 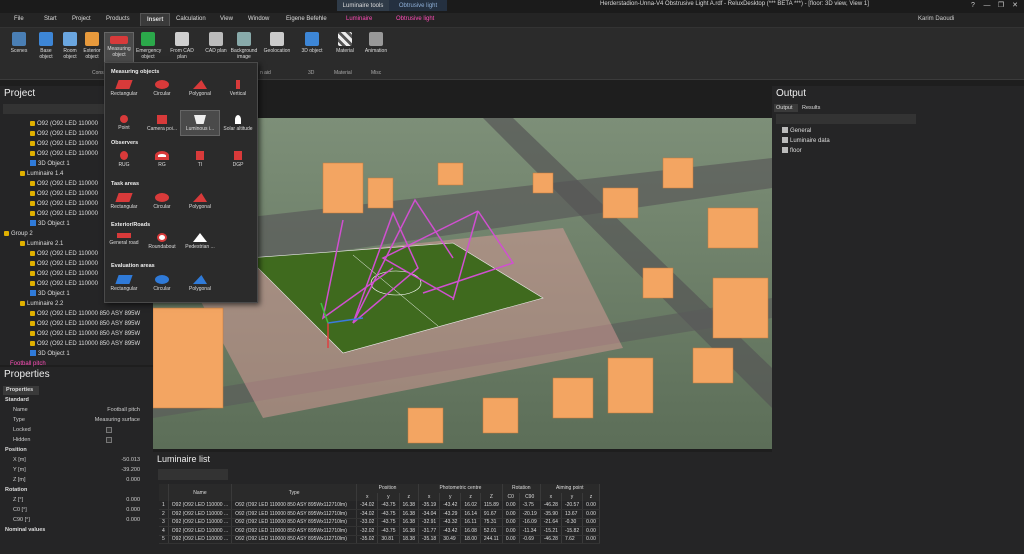 What do you see at coordinates (81, 19) in the screenshot?
I see `menu-project: Project` at bounding box center [81, 19].